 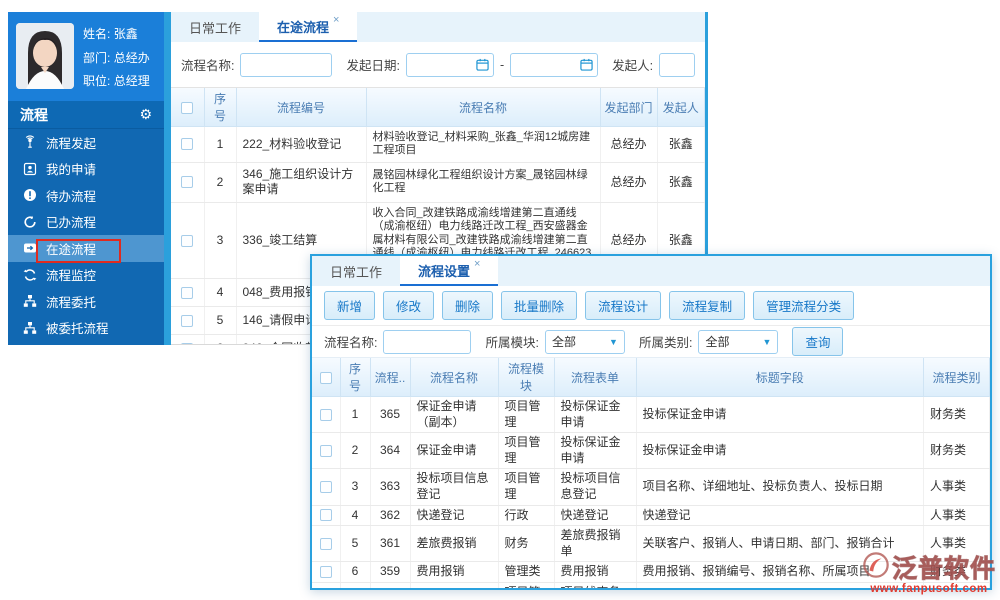 I want to click on cell-name: 保证金申请（副本）, so click(x=454, y=415).